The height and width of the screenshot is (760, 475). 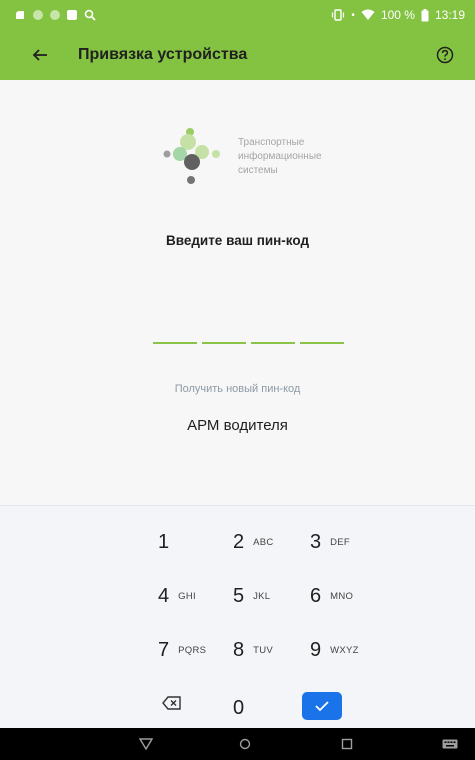 I want to click on key-3: 3 DEF, so click(x=345, y=542).